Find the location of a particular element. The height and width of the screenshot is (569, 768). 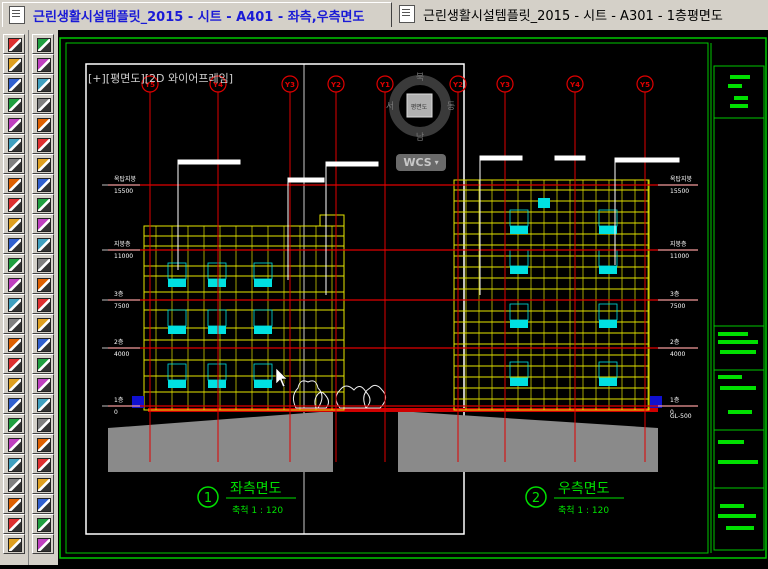

tool-palette is located at coordinates (29, 297).